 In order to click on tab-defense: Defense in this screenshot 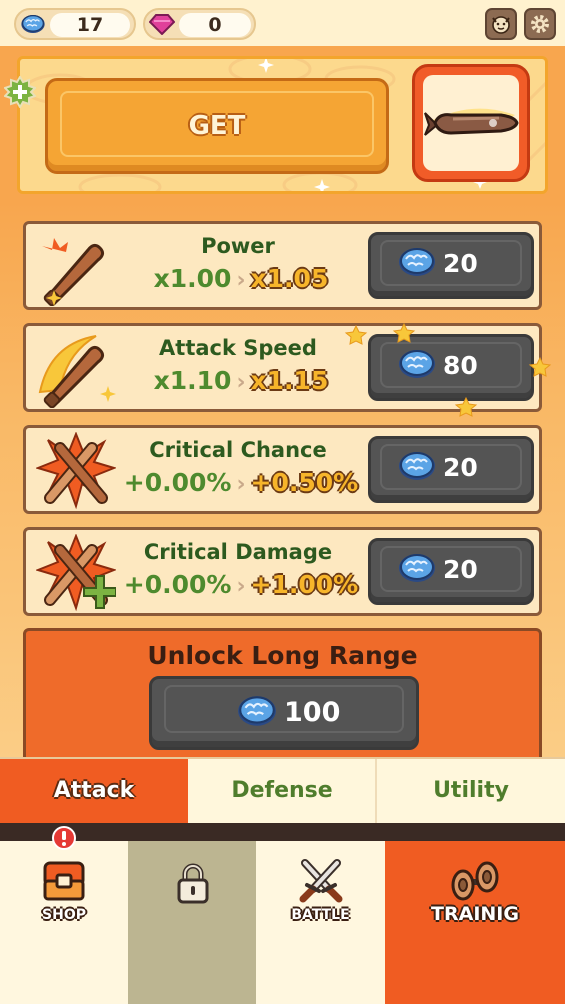, I will do `click(282, 791)`.